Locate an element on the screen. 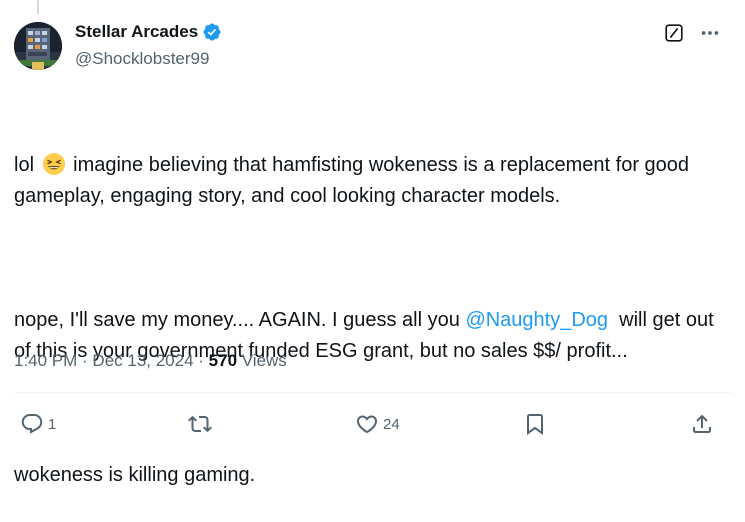 This screenshot has width=745, height=522. repost-button is located at coordinates (202, 424).